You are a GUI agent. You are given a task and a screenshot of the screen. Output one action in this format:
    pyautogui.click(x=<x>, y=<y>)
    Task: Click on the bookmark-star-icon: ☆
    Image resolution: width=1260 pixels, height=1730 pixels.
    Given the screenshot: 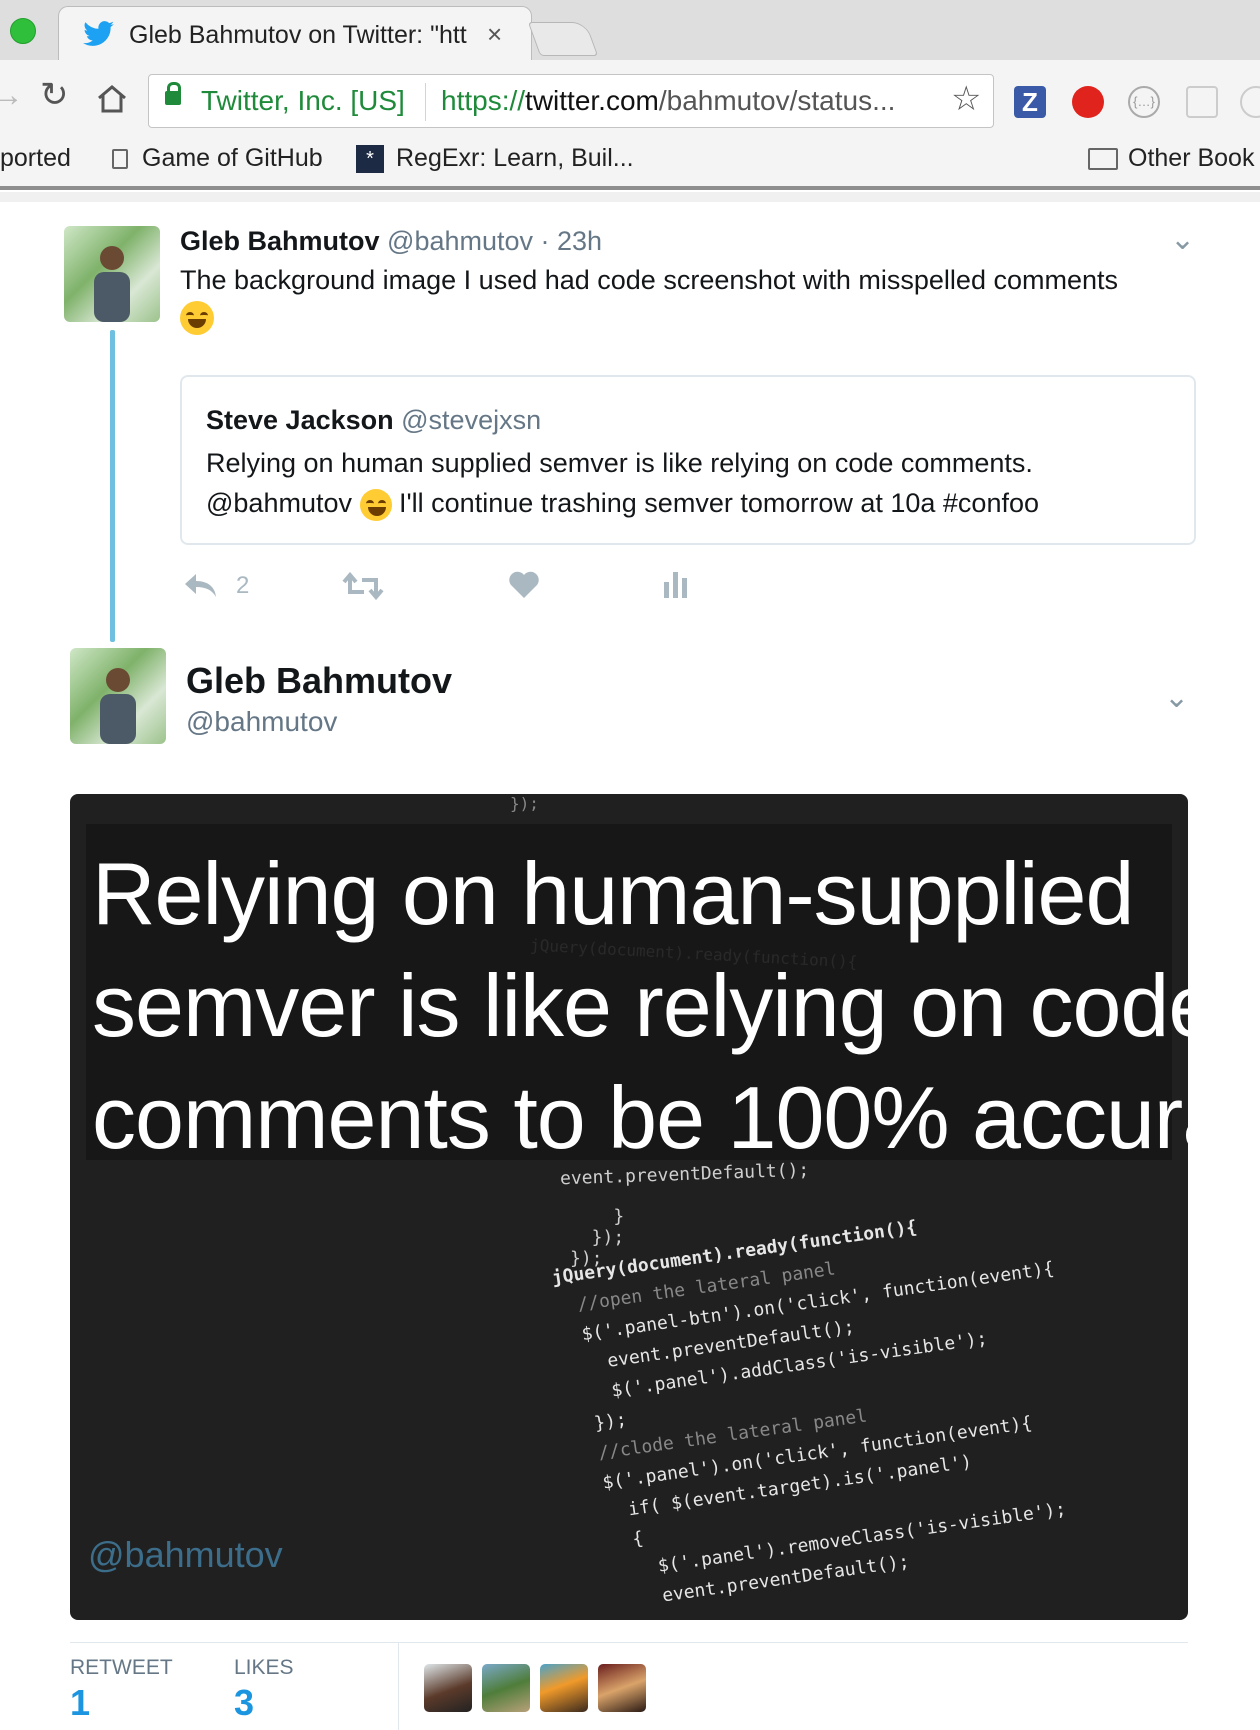 What is the action you would take?
    pyautogui.click(x=966, y=99)
    